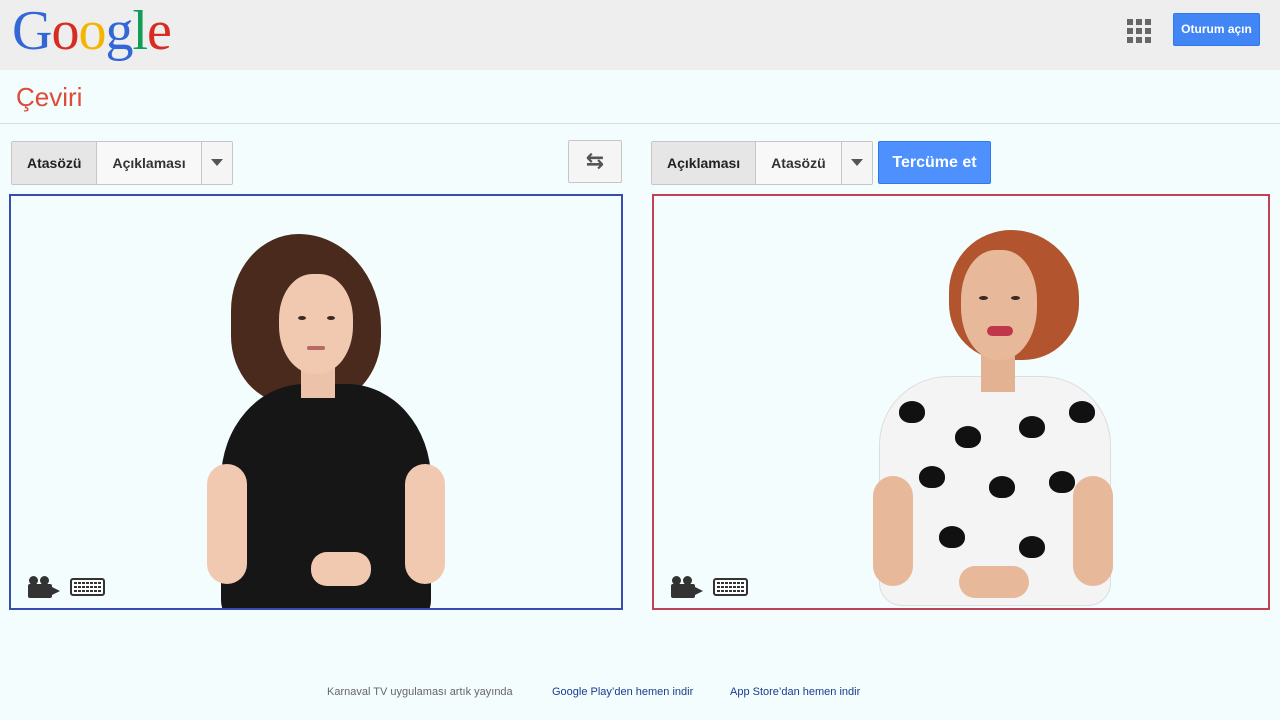  I want to click on translate-button: Tercüme et, so click(934, 162).